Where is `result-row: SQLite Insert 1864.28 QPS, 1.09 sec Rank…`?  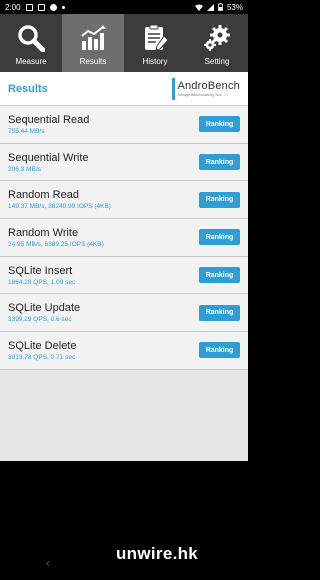
result-row: SQLite Insert 1864.28 QPS, 1.09 sec Rank… is located at coordinates (124, 275).